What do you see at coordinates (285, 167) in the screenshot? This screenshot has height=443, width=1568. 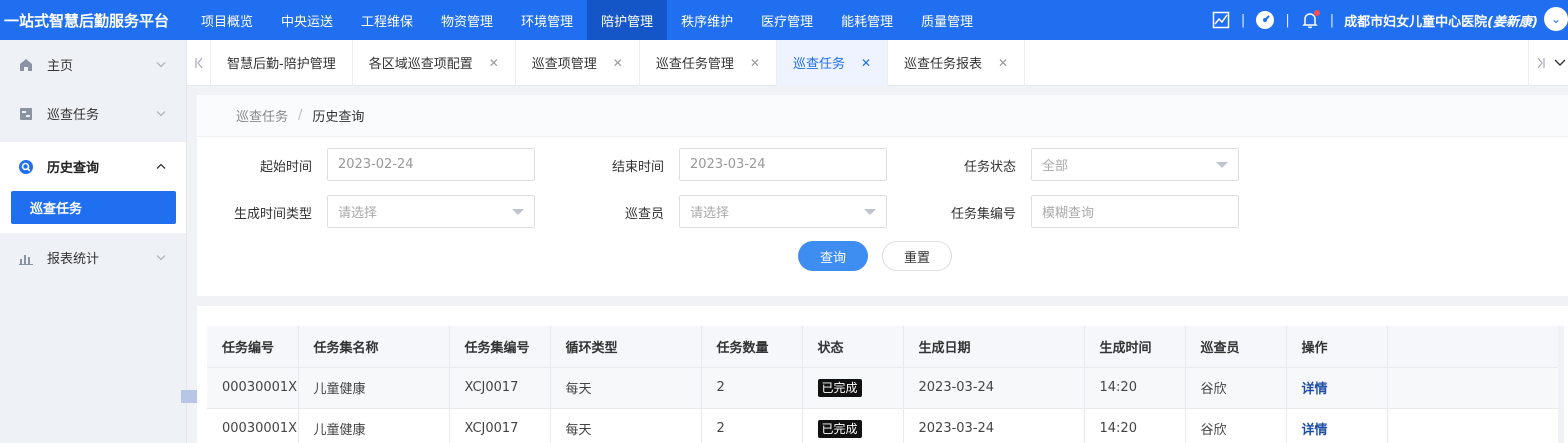 I see `start-time-label: 起始时间` at bounding box center [285, 167].